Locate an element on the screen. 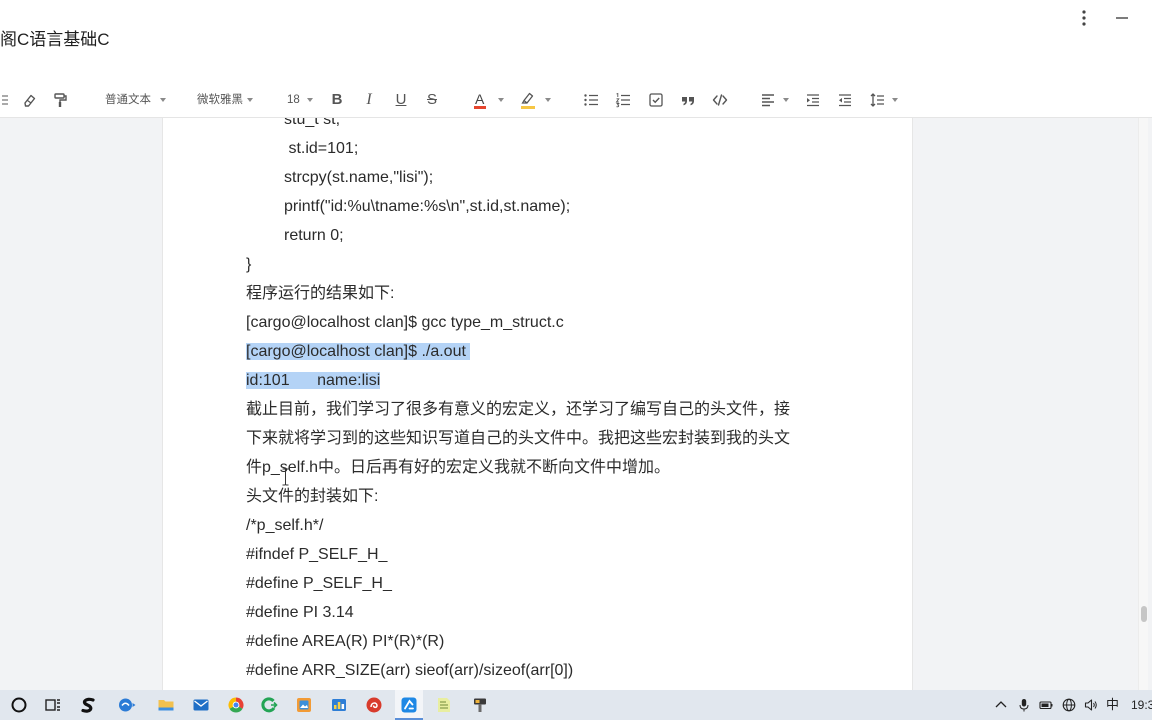 The width and height of the screenshot is (1152, 720). notes-app-icon is located at coordinates (444, 705).